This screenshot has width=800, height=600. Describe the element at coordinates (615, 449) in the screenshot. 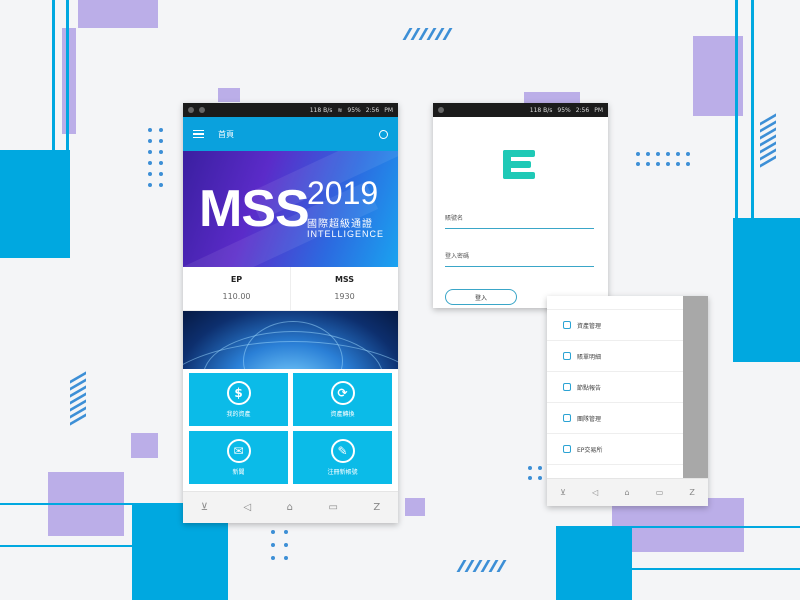

I see `menu-item-ep-exchange: EP交易所` at that location.